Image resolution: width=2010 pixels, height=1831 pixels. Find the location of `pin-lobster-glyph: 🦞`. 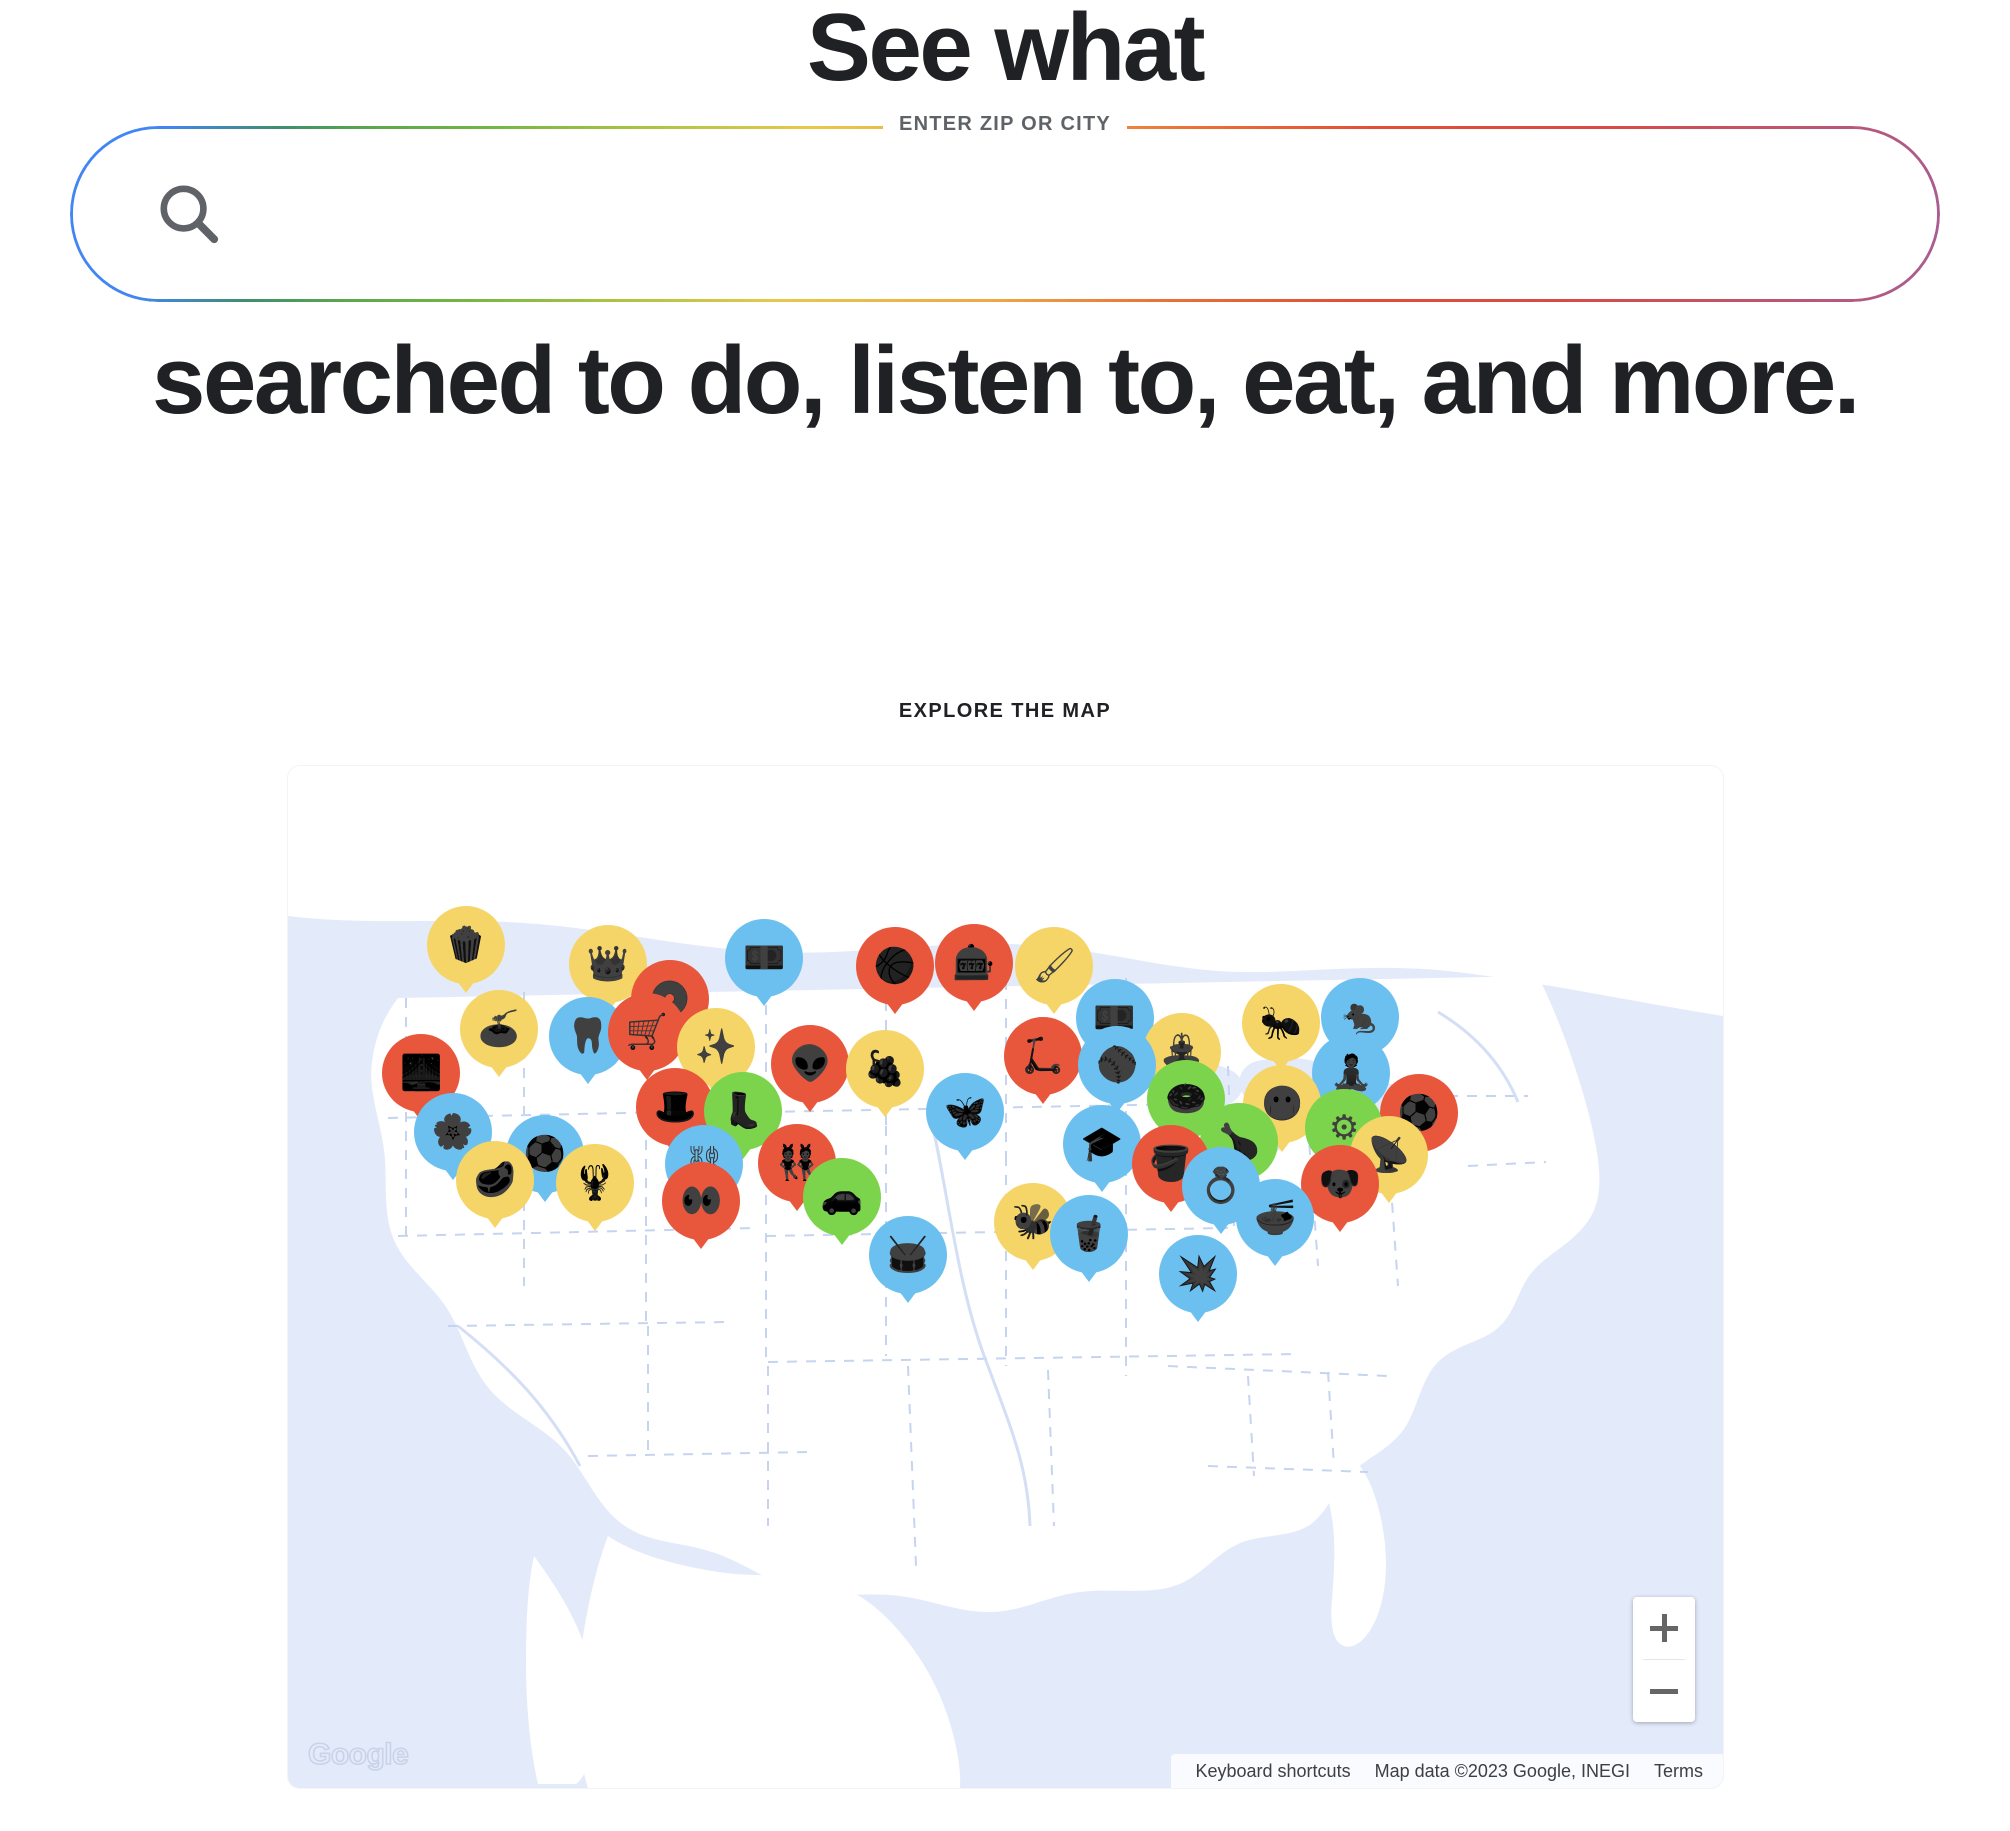

pin-lobster-glyph: 🦞 is located at coordinates (595, 1182).